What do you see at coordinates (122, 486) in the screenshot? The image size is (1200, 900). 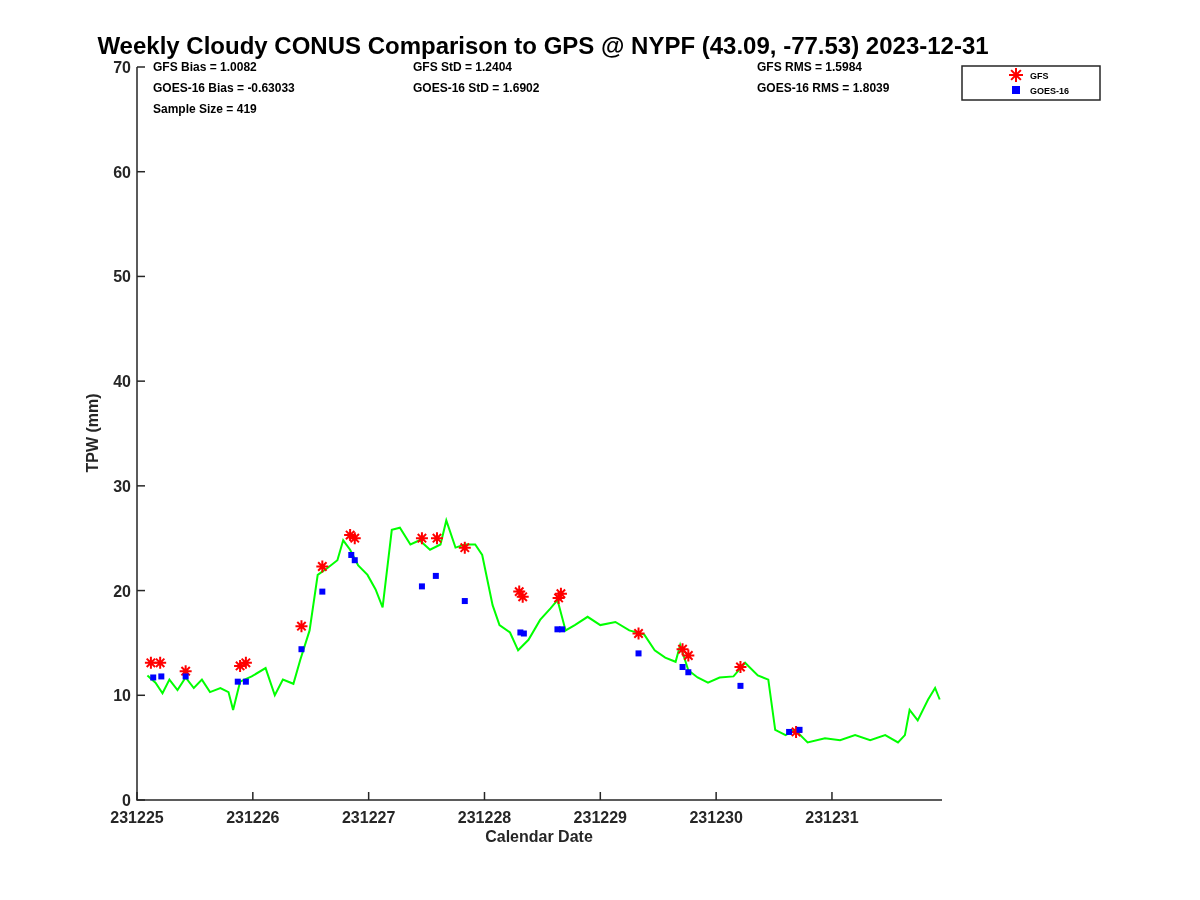 I see `y-tick-label: 30` at bounding box center [122, 486].